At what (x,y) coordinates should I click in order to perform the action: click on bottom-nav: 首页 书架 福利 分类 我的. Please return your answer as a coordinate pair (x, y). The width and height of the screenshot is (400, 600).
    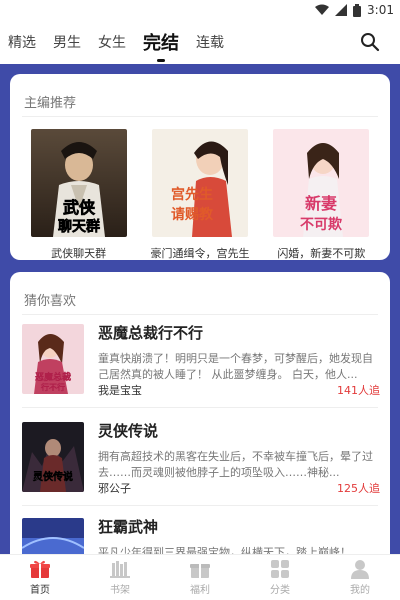
    Looking at the image, I should click on (200, 577).